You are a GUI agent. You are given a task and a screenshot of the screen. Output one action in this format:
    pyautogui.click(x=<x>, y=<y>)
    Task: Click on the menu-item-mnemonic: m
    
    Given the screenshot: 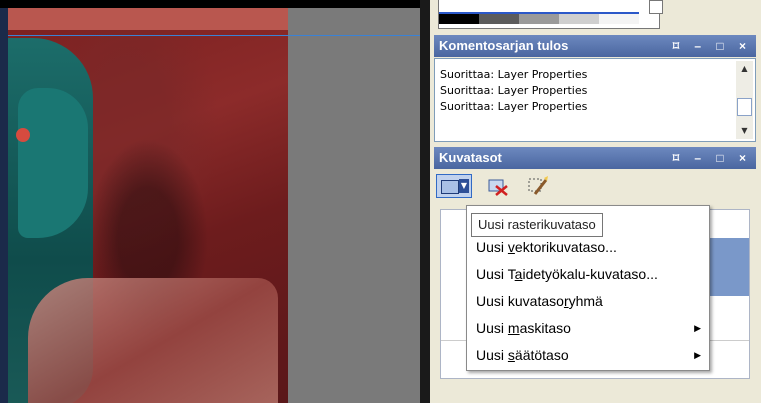 What is the action you would take?
    pyautogui.click(x=513, y=328)
    